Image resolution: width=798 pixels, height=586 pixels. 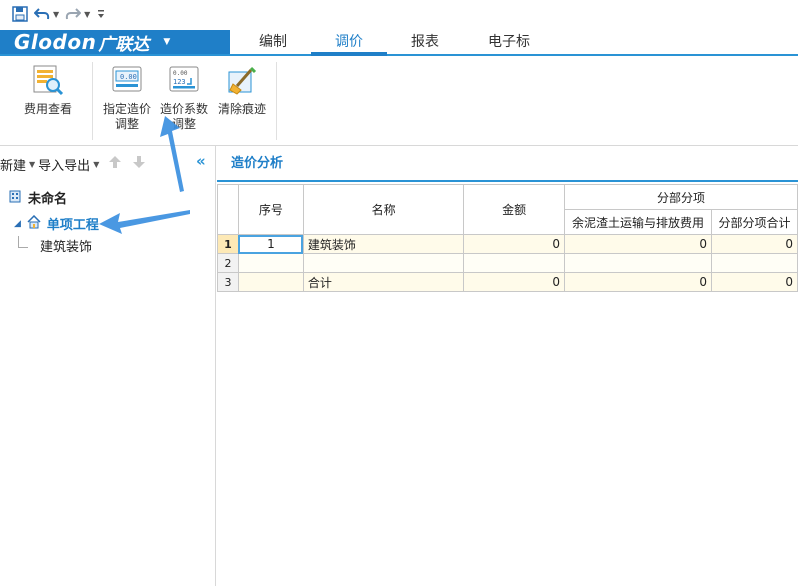 What do you see at coordinates (273, 42) in the screenshot?
I see `tab-edit: 编制` at bounding box center [273, 42].